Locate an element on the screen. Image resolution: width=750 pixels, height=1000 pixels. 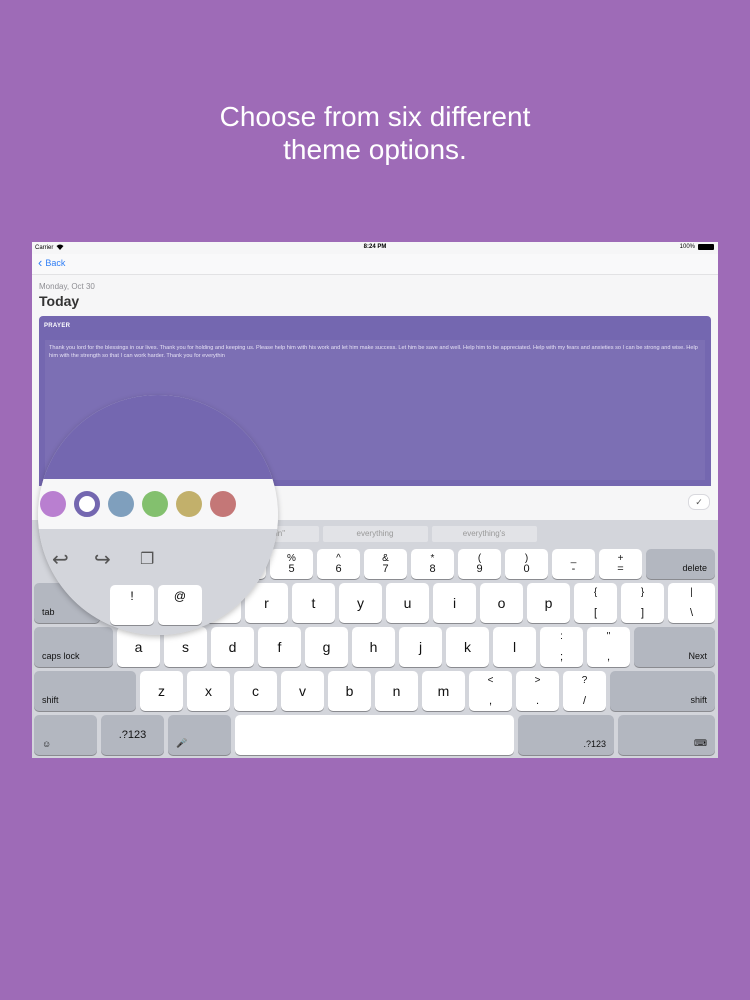
suggestion-2: everything is located at coordinates (375, 534).